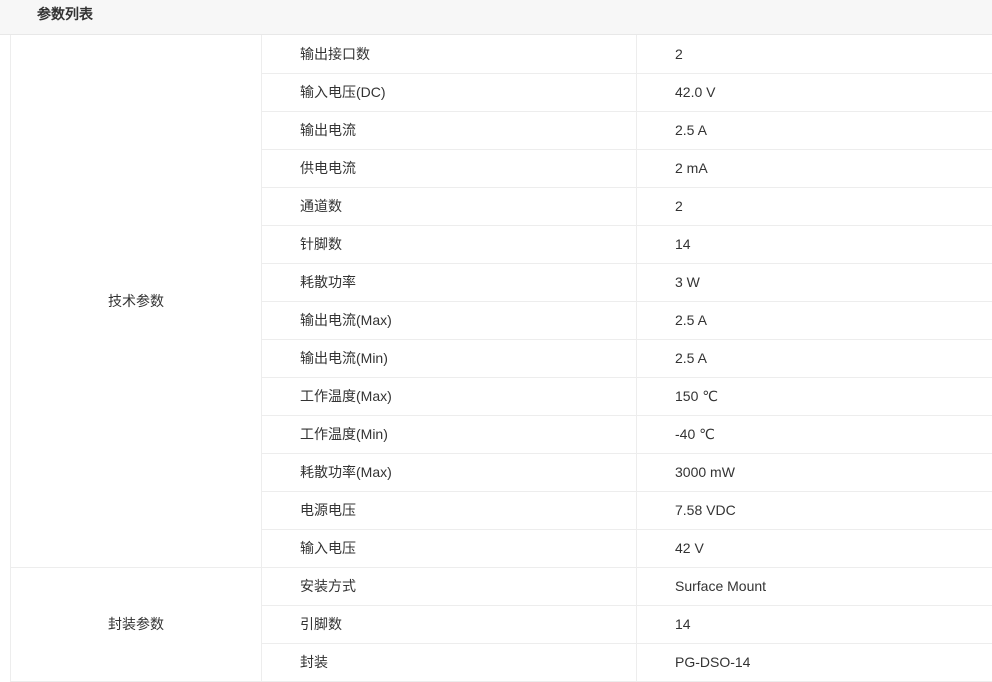  I want to click on param-name: 工作温度(Max), so click(449, 396).